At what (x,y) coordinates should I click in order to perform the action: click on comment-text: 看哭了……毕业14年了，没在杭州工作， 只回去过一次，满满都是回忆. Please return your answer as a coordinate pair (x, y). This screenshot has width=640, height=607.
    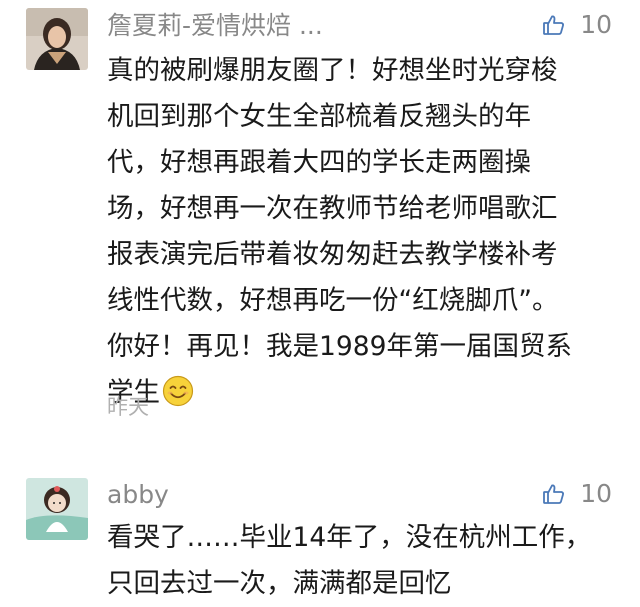
    Looking at the image, I should click on (357, 561).